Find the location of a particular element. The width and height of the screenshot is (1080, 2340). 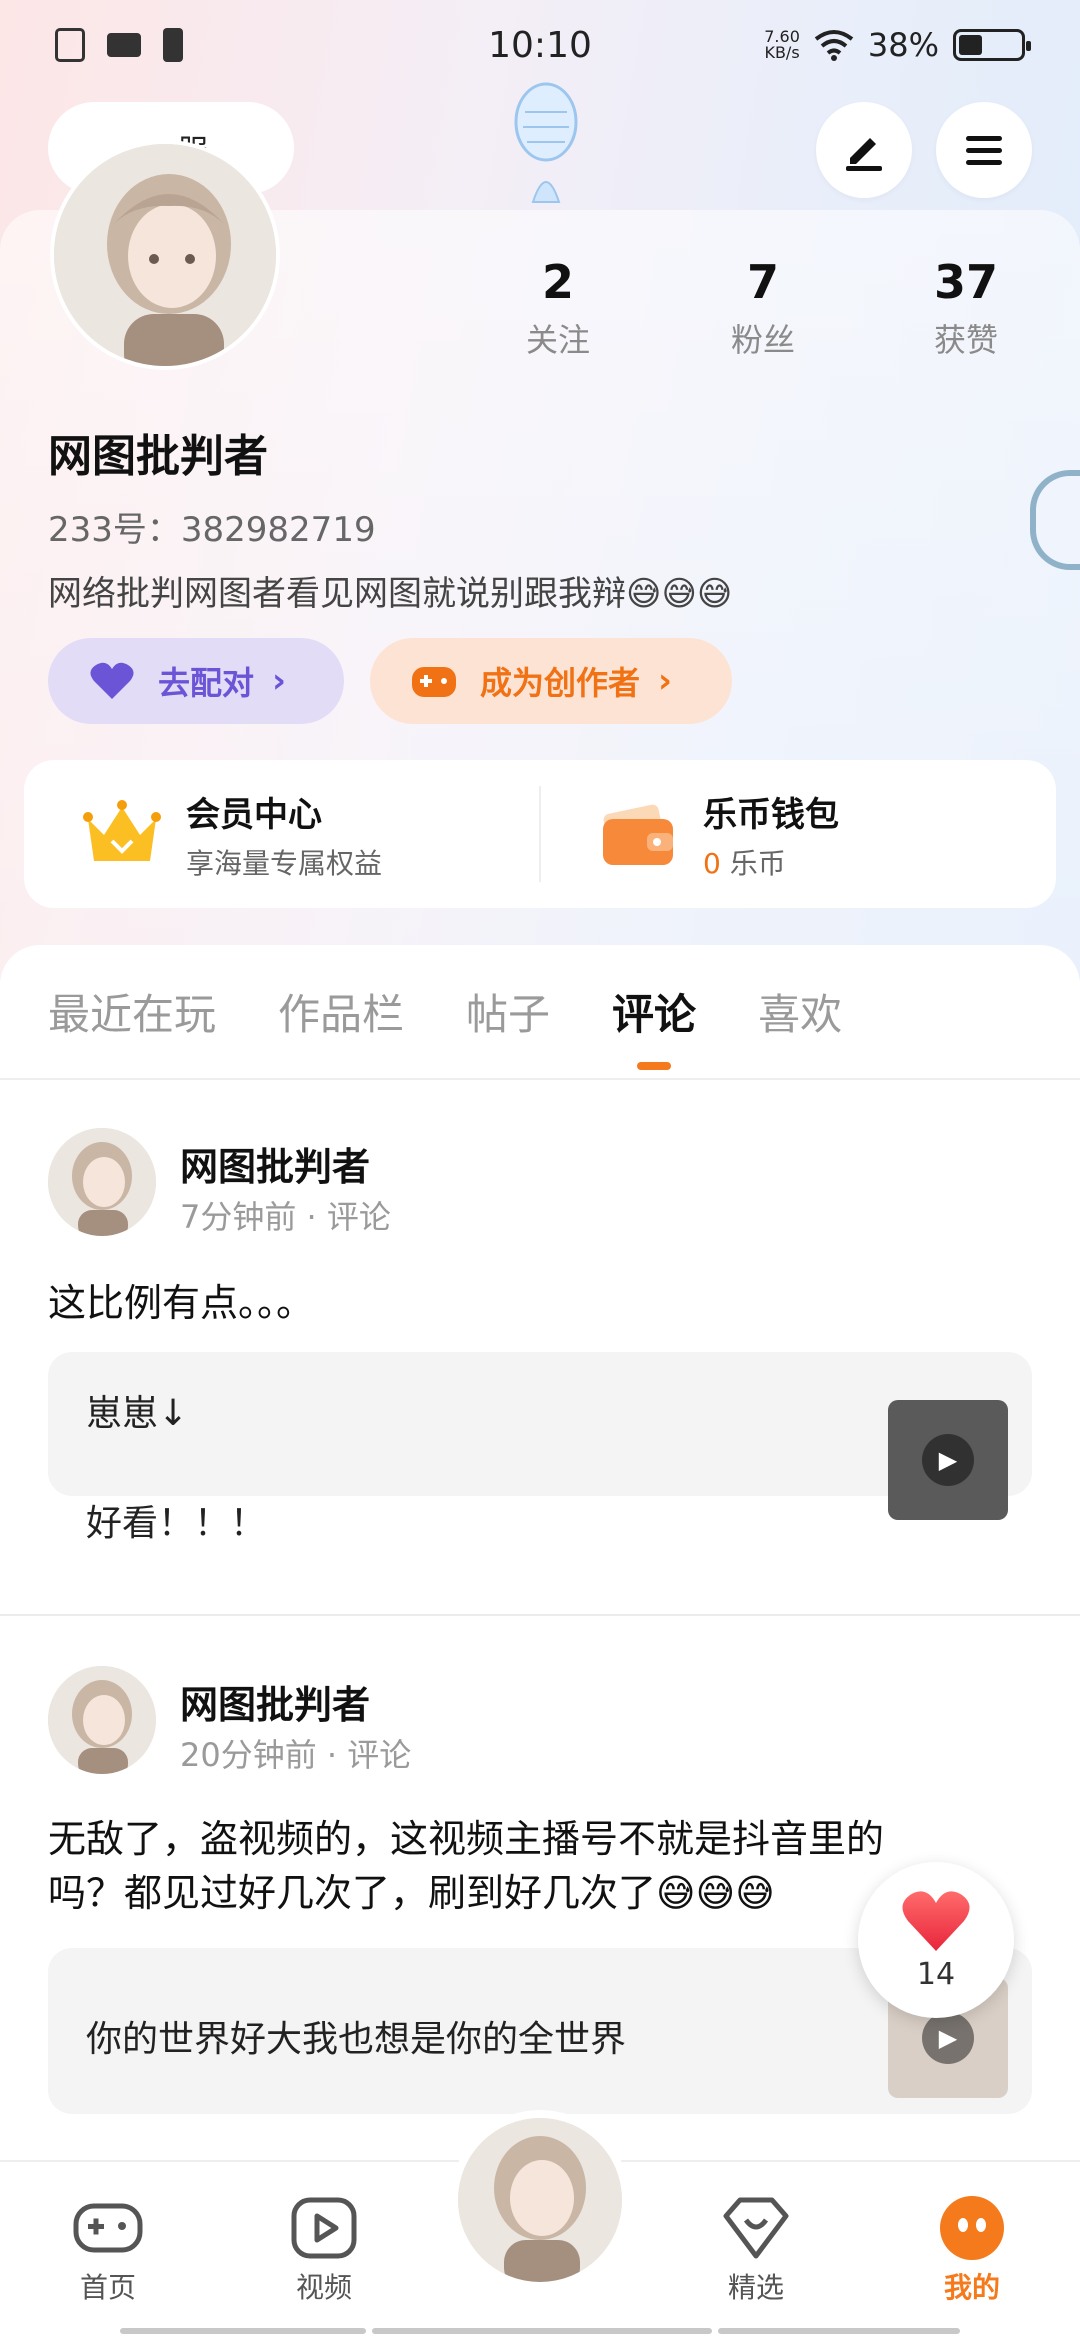

pair-button-label: 去配对 is located at coordinates (206, 683).